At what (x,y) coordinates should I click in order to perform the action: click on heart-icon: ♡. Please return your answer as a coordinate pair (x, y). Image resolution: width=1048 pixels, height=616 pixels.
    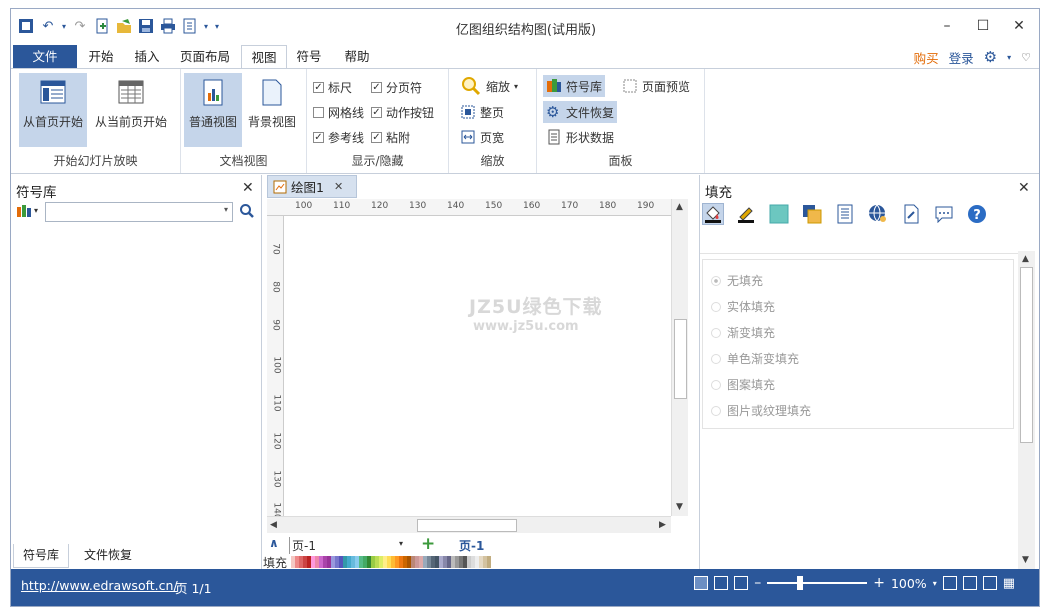
    Looking at the image, I should click on (1026, 57).